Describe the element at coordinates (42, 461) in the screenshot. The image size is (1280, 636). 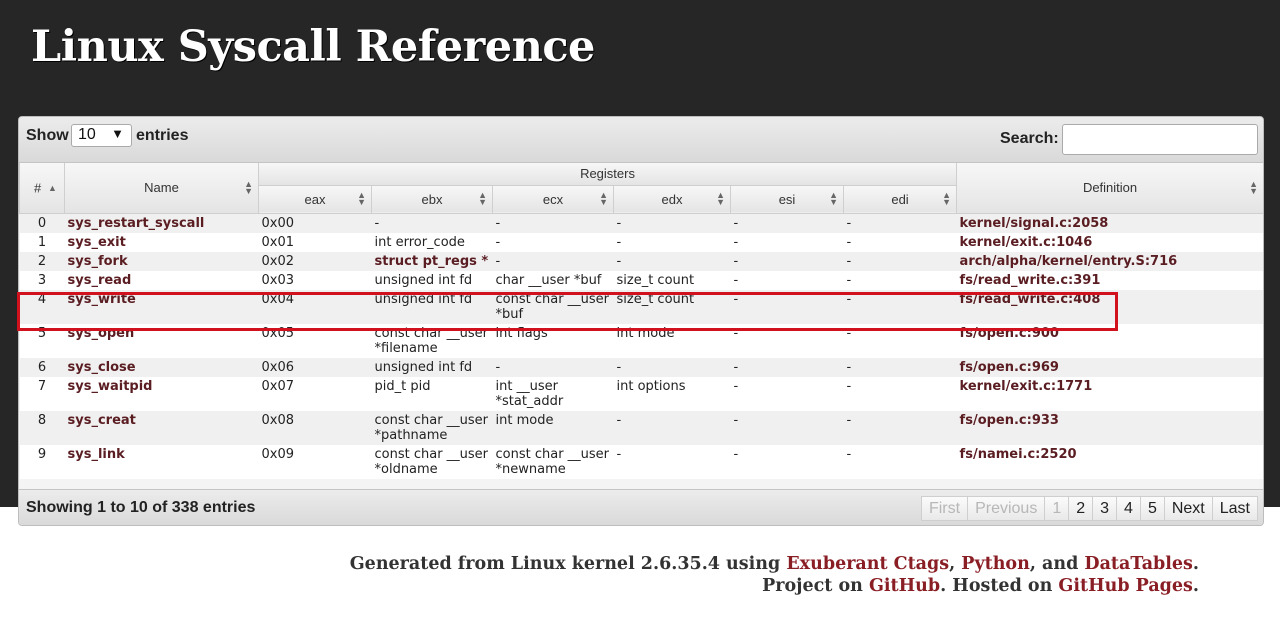
I see `cell-num: 9` at that location.